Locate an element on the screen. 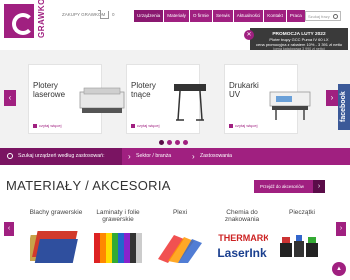  slide-title: Drukarki UV is located at coordinates (244, 90).